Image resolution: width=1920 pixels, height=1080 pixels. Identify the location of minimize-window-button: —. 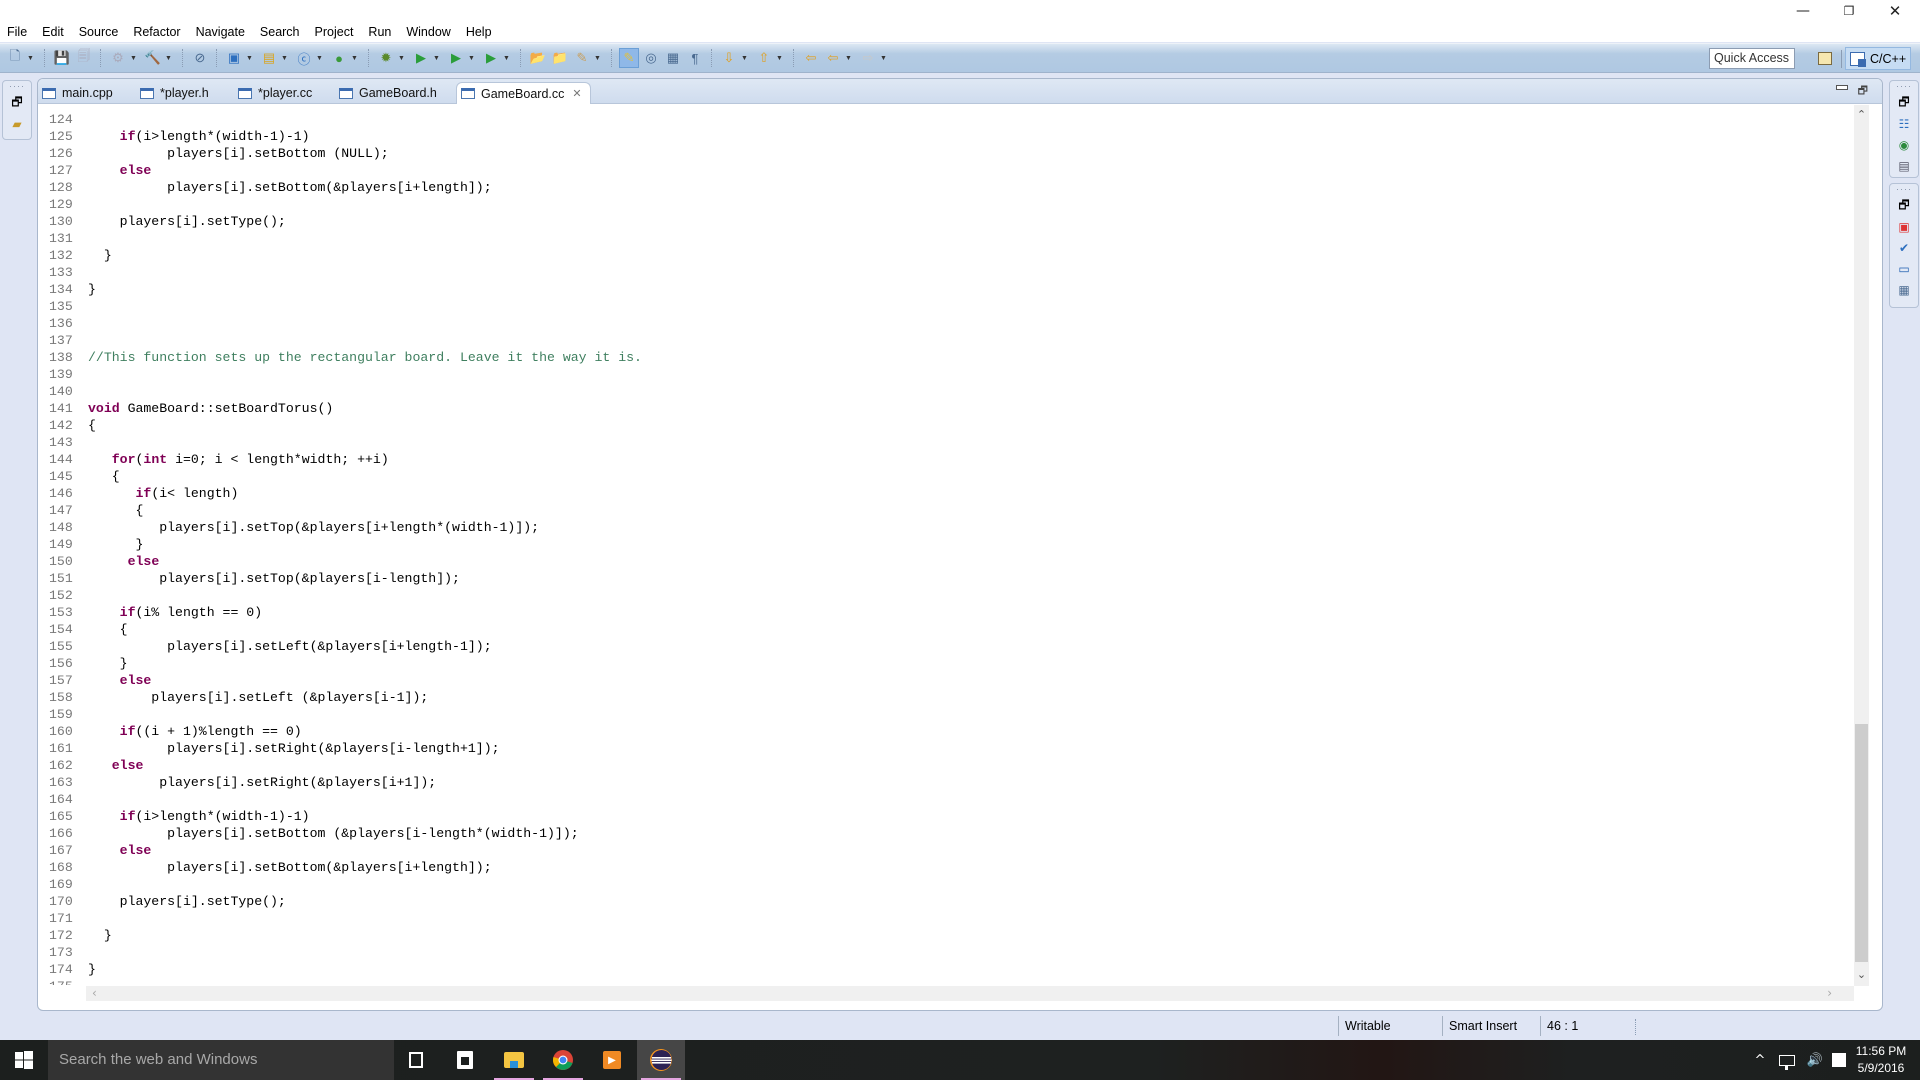
(1803, 11).